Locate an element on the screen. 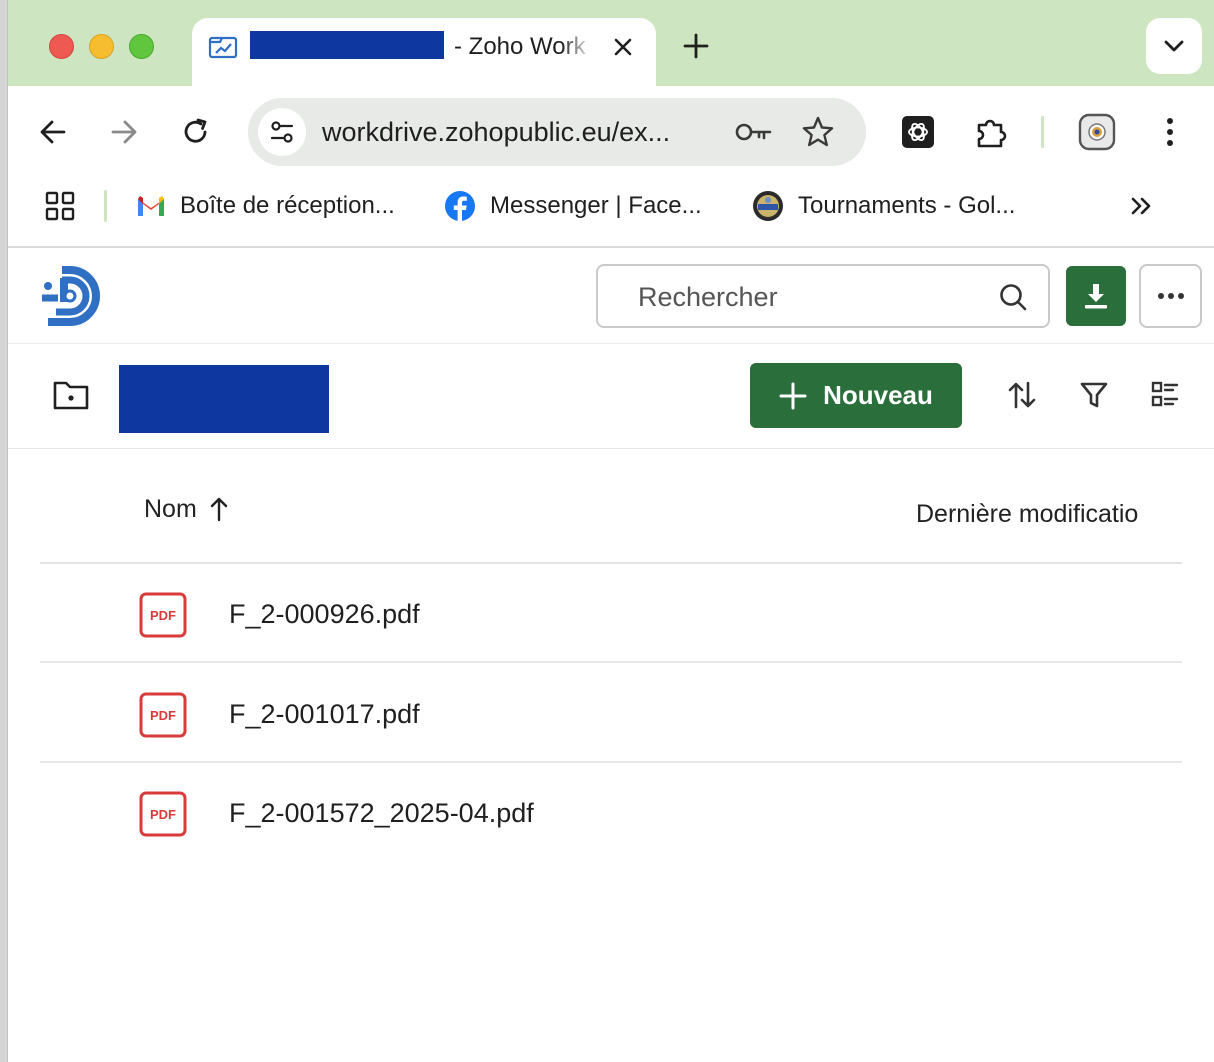  more-options-button is located at coordinates (1170, 296).